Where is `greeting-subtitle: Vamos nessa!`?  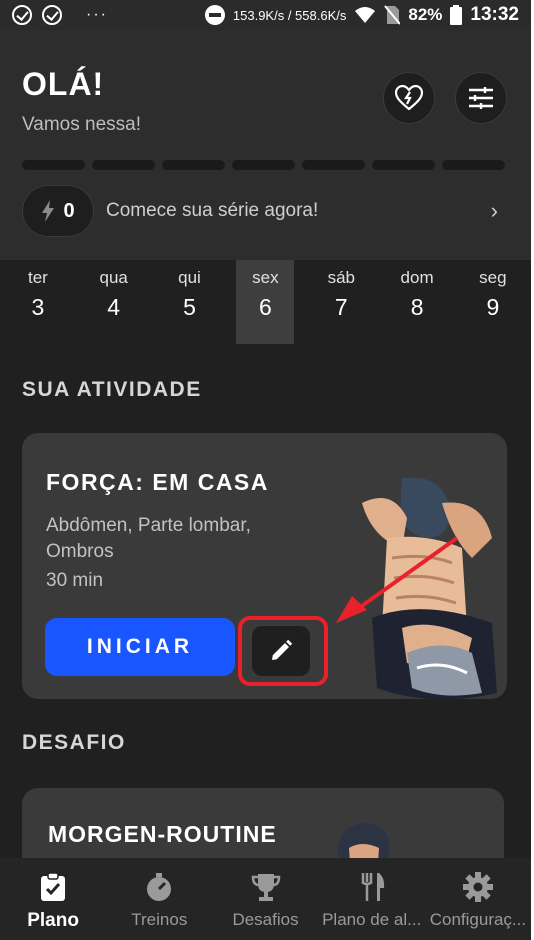 greeting-subtitle: Vamos nessa! is located at coordinates (81, 124).